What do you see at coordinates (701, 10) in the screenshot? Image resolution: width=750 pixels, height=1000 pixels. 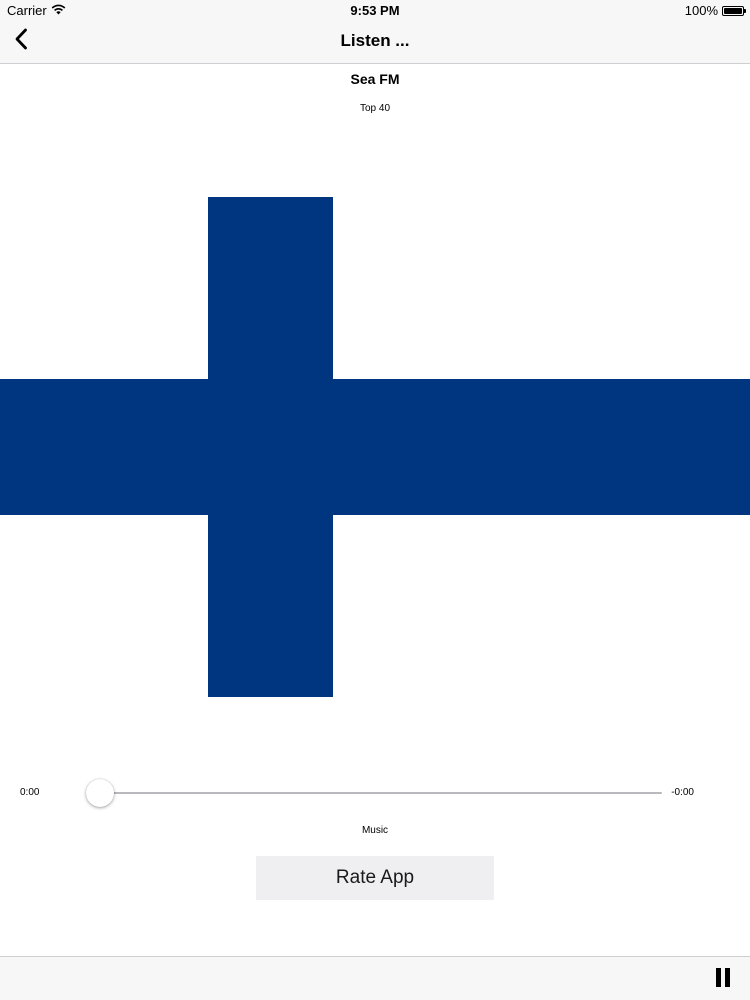 I see `battery-percent: 100%` at bounding box center [701, 10].